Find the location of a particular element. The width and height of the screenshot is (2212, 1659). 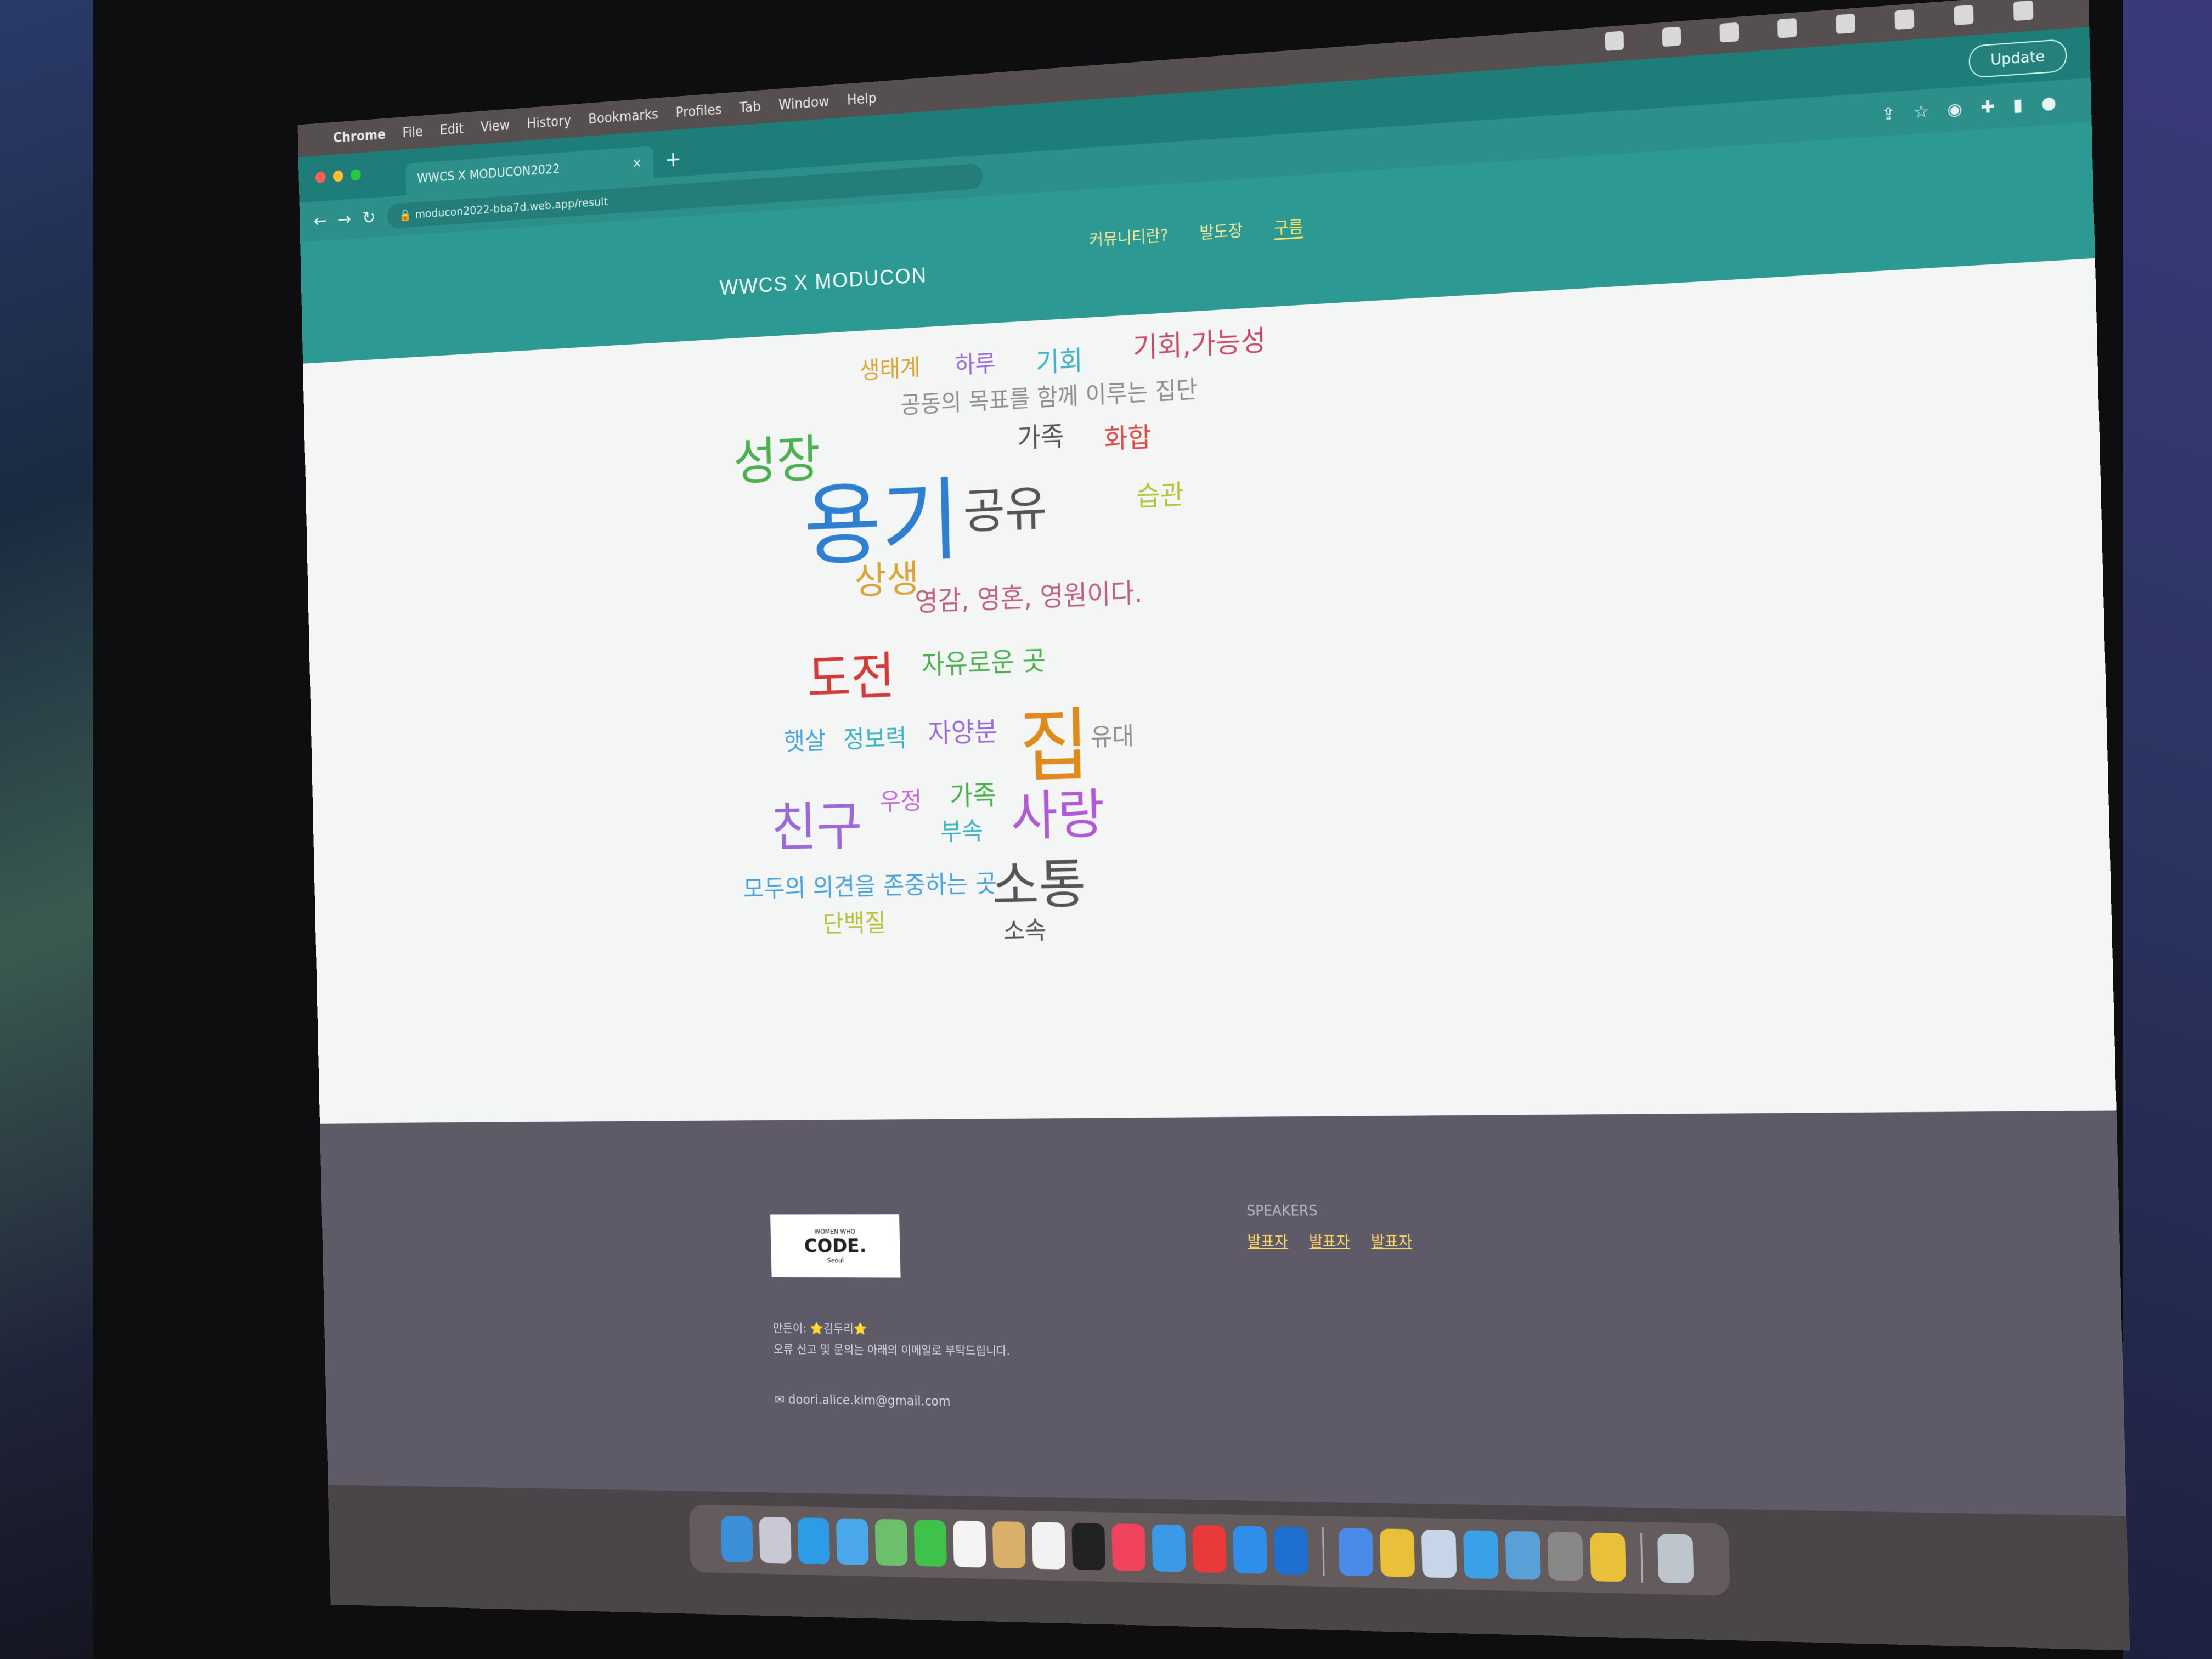

word-cloud-word: 생태계 is located at coordinates (890, 369).